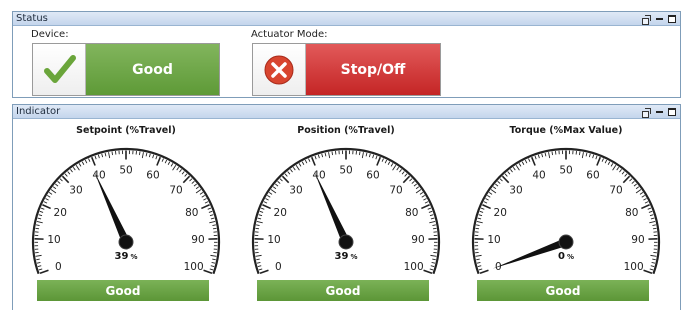  I want to click on gauge-readout: 39%, so click(346, 256).